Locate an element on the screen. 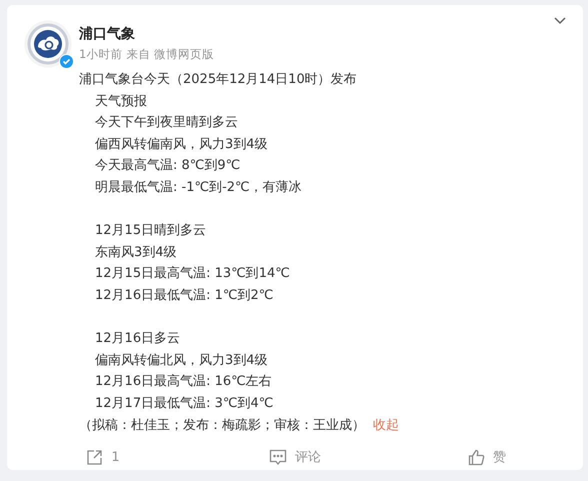 Image resolution: width=588 pixels, height=481 pixels. post-text: 偏西风转偏南风，风力3到4级 is located at coordinates (181, 145).